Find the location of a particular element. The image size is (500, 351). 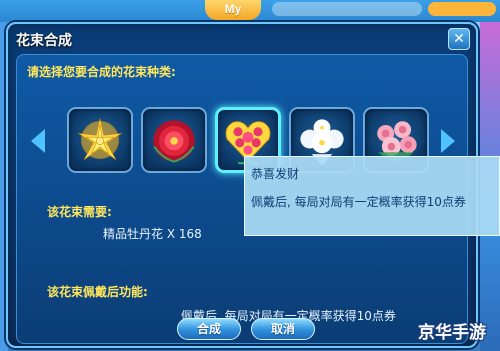

synthesize-button: 合成 is located at coordinates (209, 329).